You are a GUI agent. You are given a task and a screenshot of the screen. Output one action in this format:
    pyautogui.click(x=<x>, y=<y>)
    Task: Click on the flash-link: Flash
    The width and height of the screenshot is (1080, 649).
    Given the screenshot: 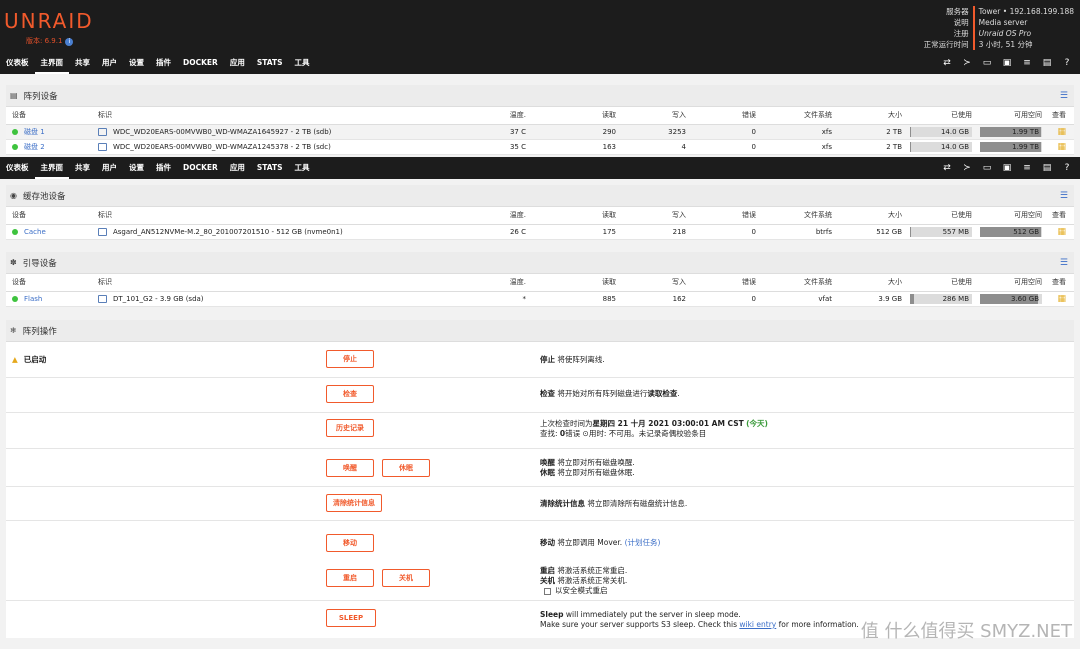 What is the action you would take?
    pyautogui.click(x=33, y=299)
    